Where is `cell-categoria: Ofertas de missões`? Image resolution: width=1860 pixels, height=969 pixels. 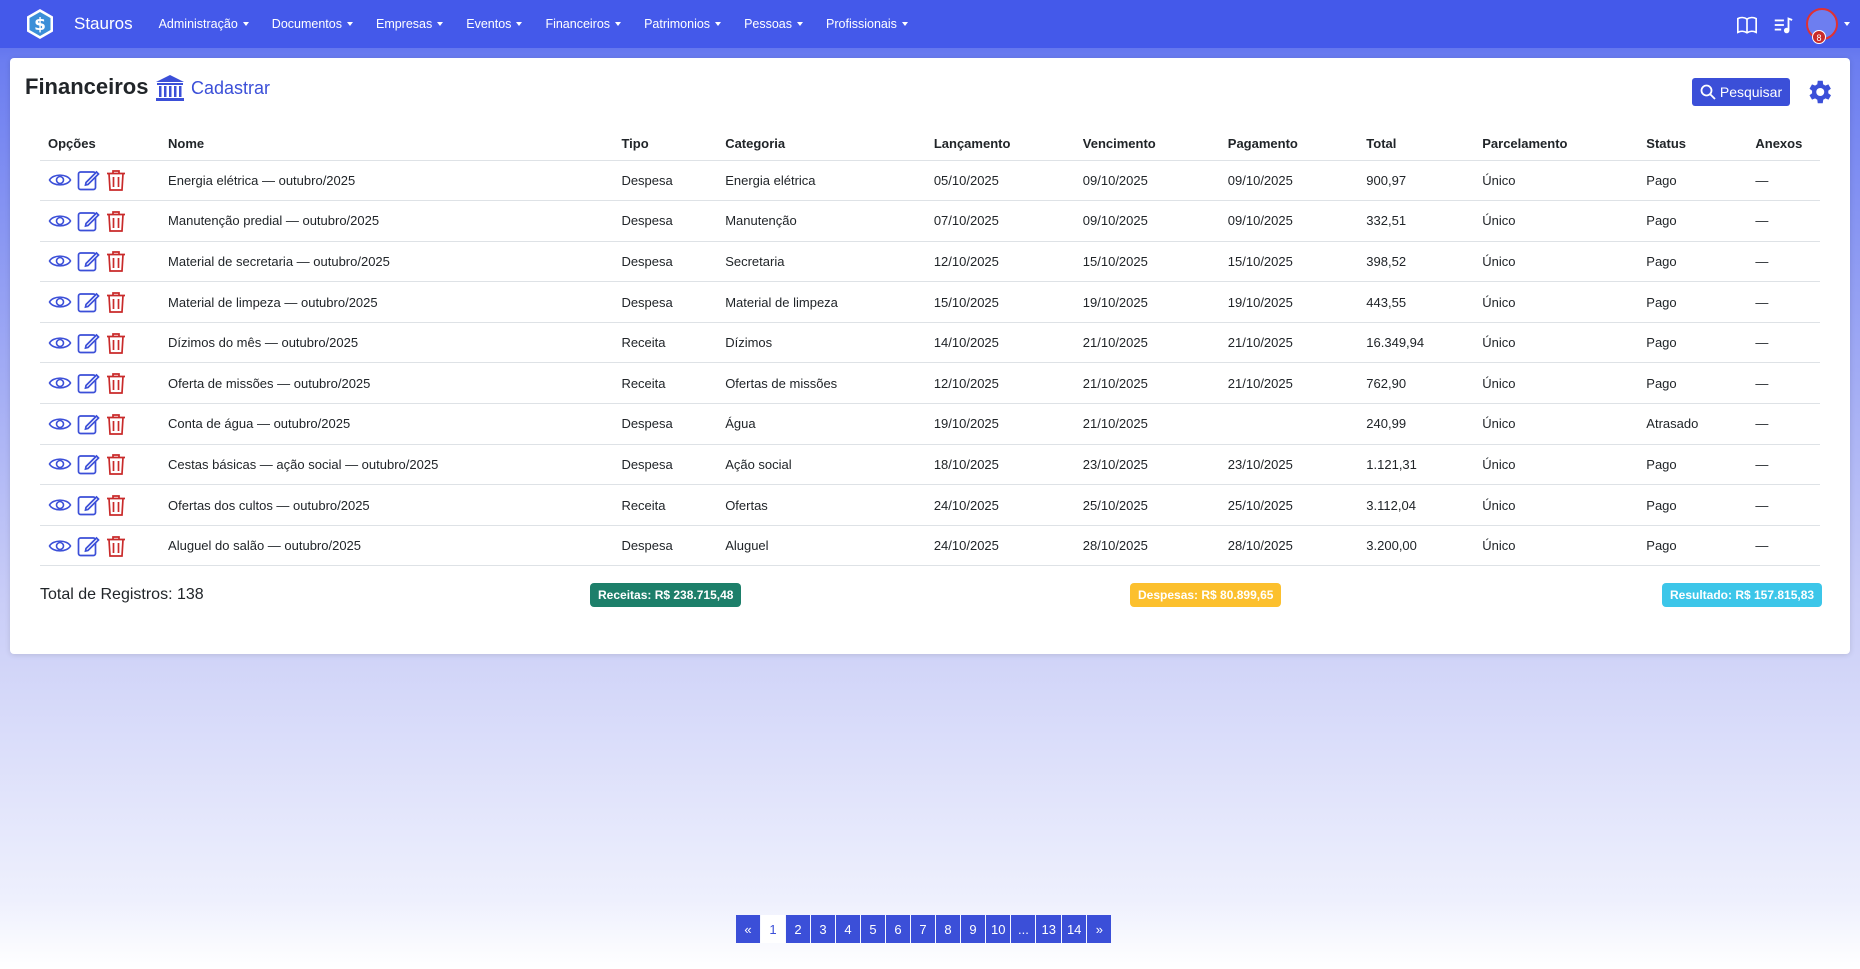 cell-categoria: Ofertas de missões is located at coordinates (821, 383).